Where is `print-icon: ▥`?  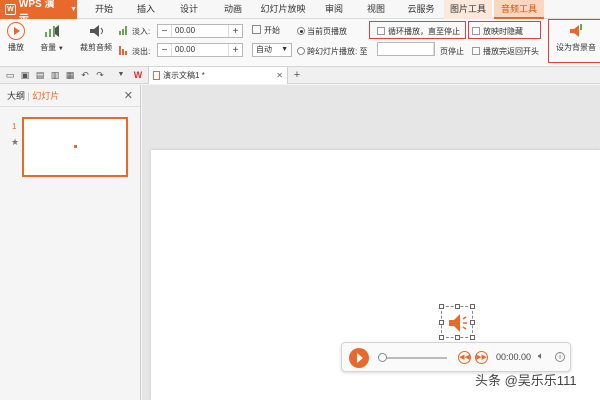
print-icon: ▥ is located at coordinates (55, 75).